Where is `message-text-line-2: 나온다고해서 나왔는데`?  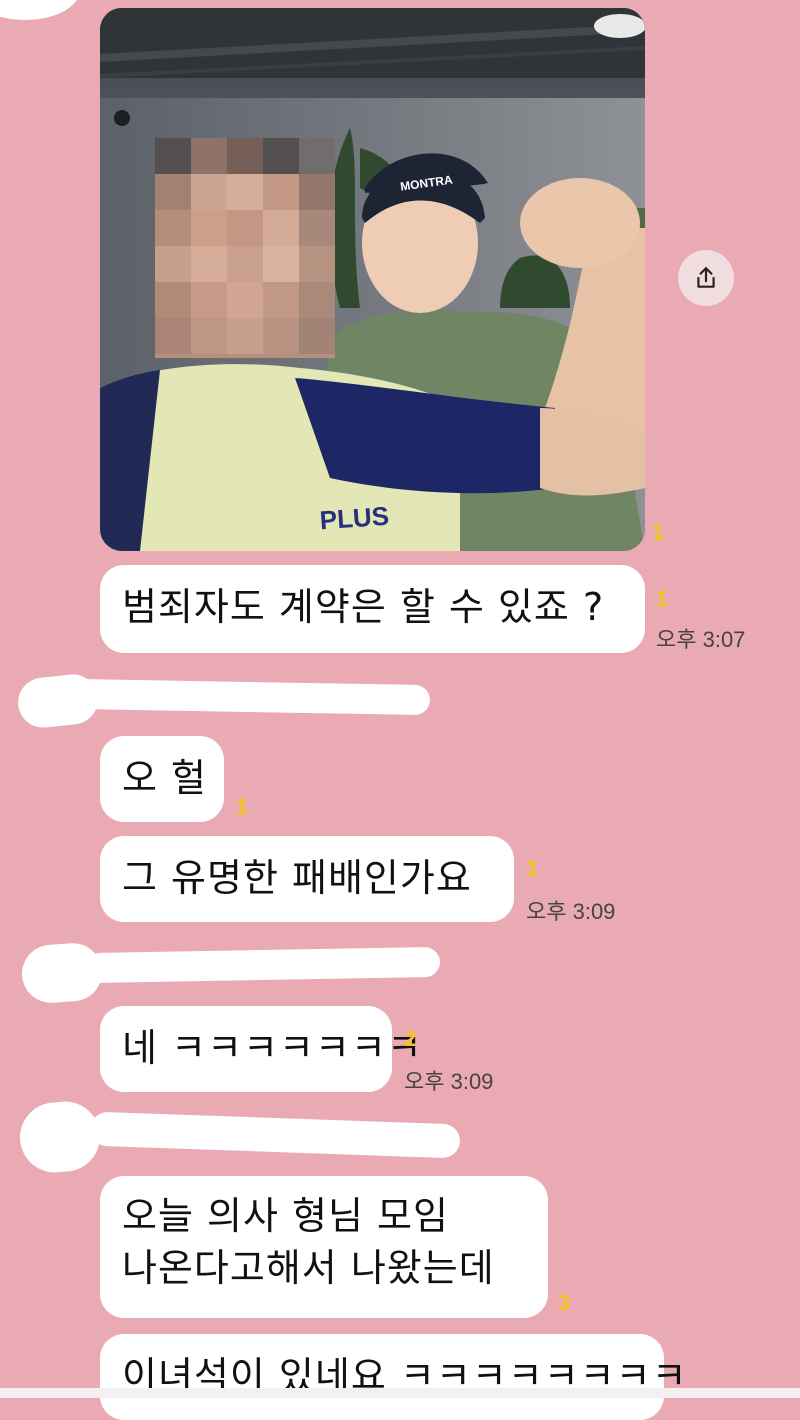
message-text-line-2: 나온다고해서 나왔는데 is located at coordinates (308, 1268).